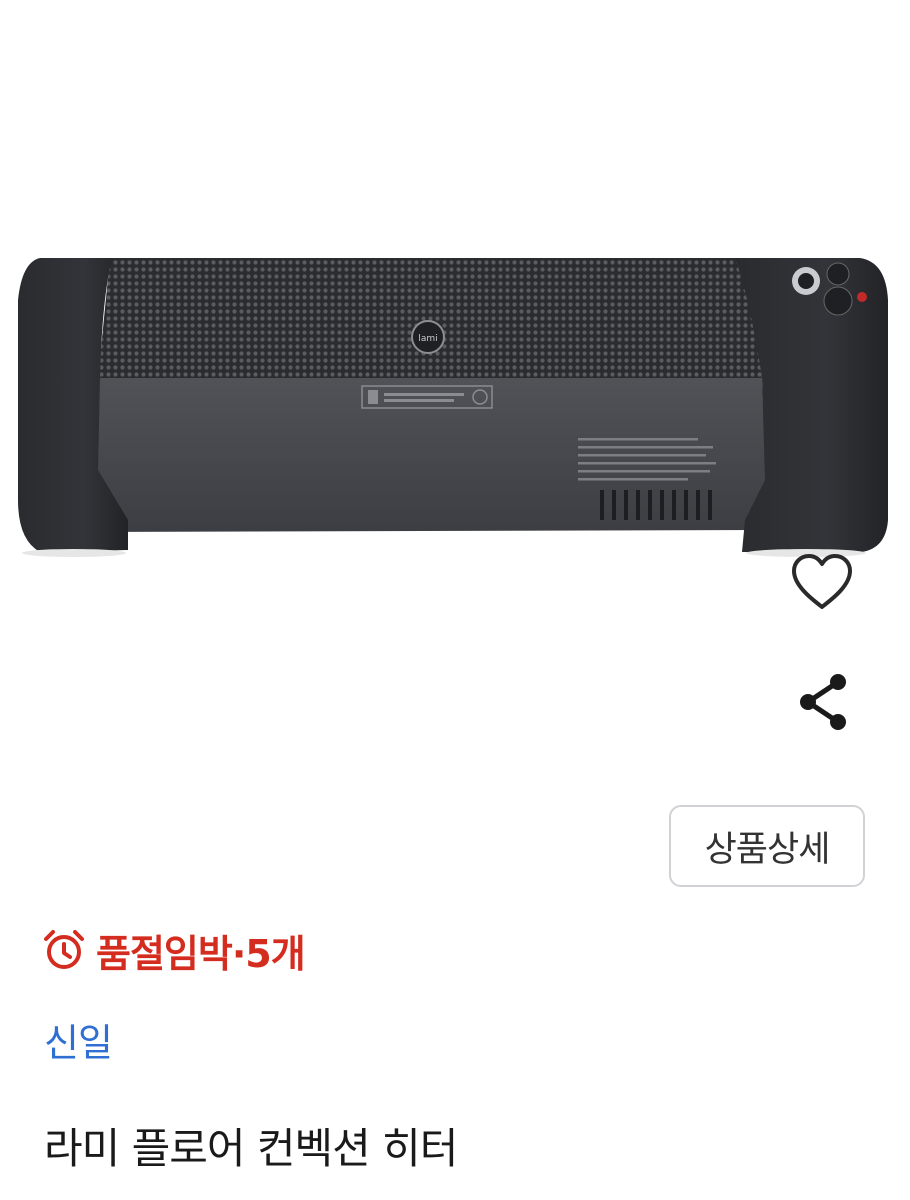 This screenshot has width=910, height=1200. Describe the element at coordinates (427, 339) in the screenshot. I see `brand-logo-text: lami` at that location.